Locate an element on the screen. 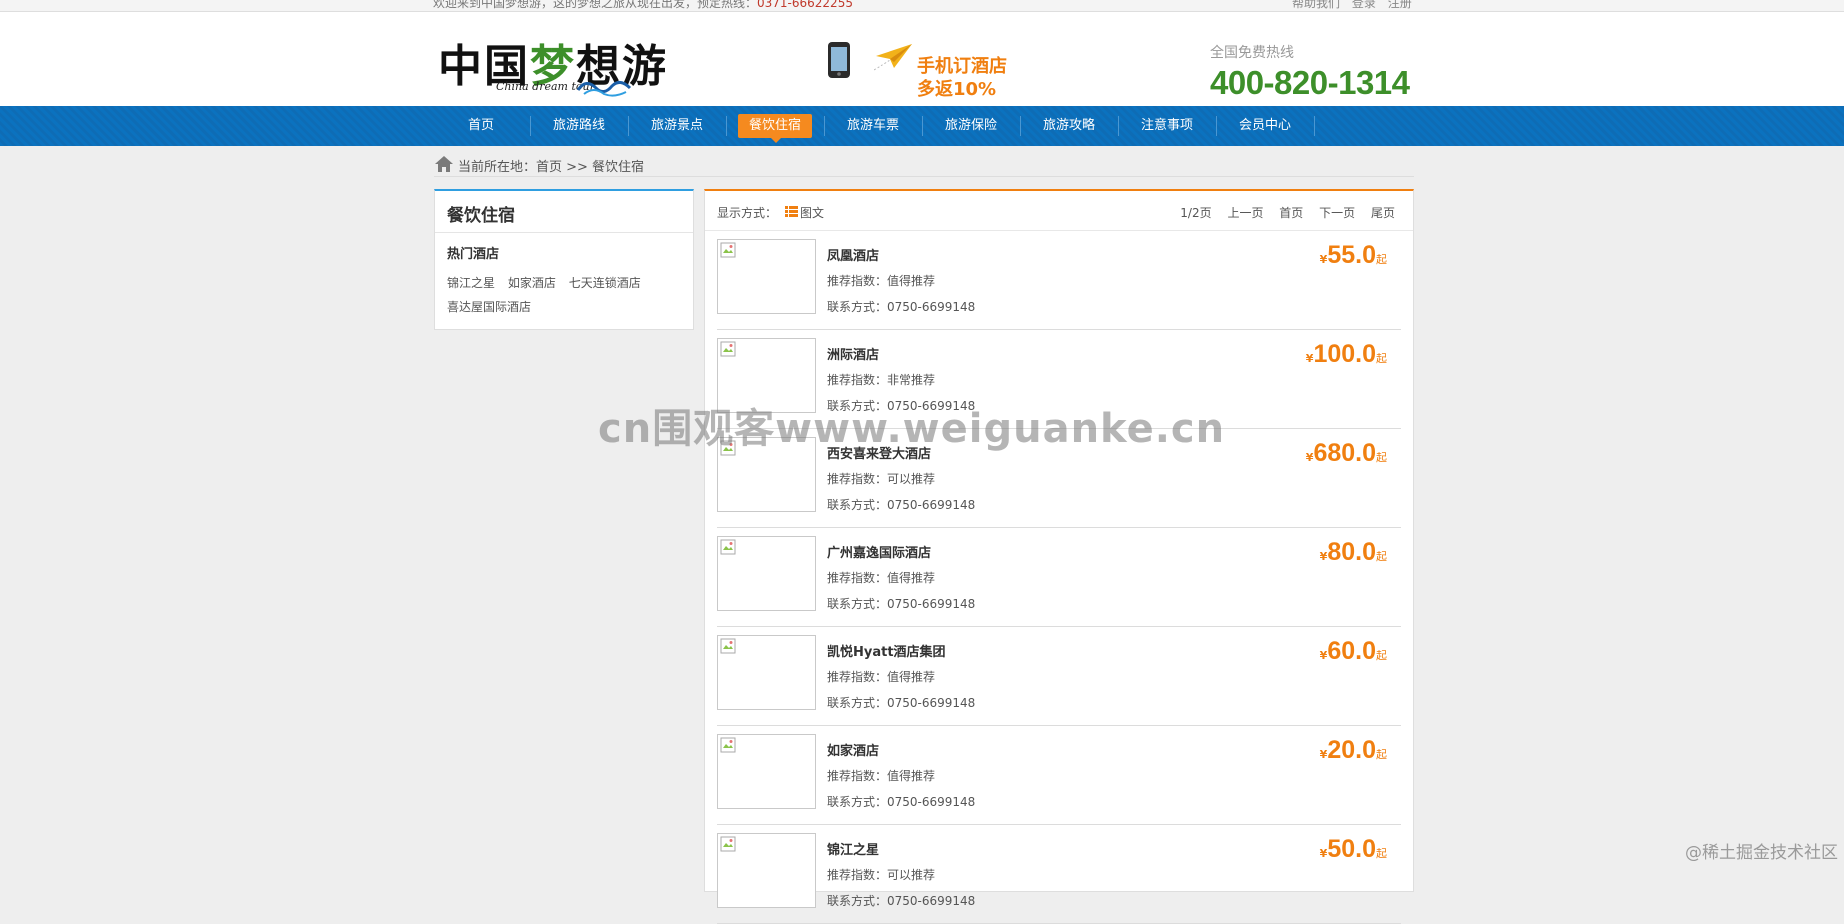 This screenshot has width=1844, height=924. hotel-name: 如家酒店 is located at coordinates (853, 749).